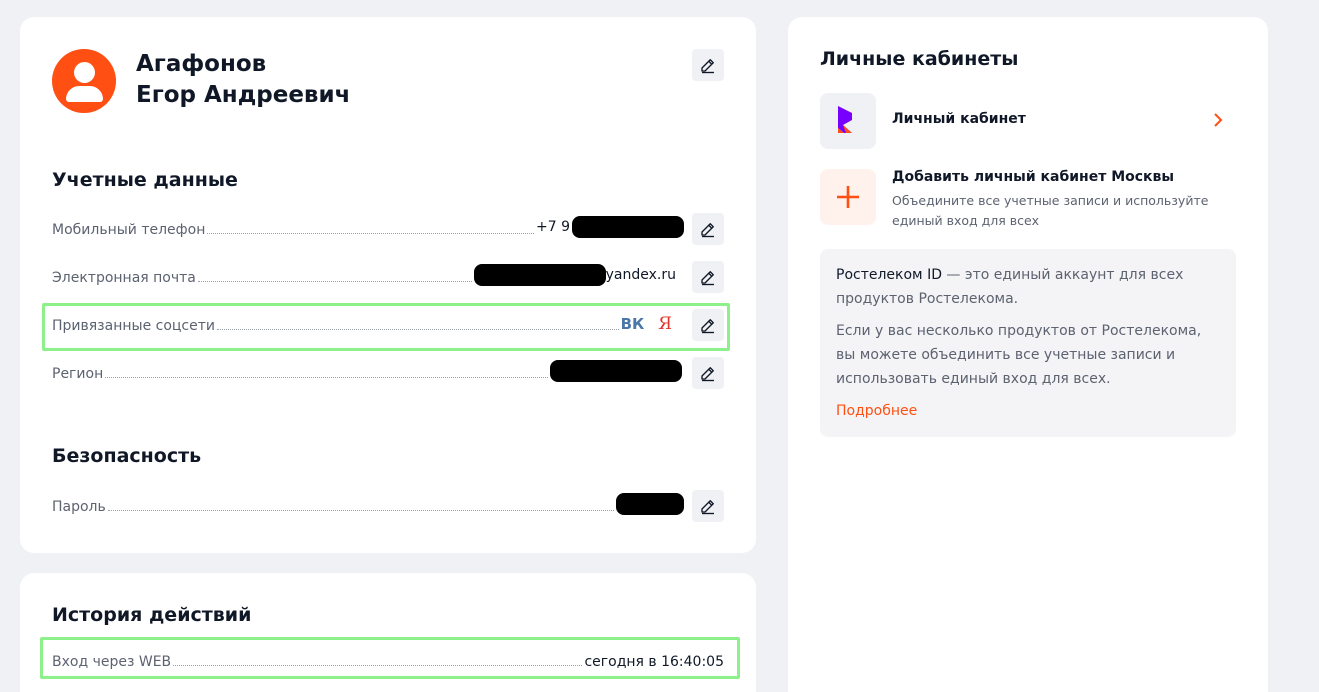 Image resolution: width=1319 pixels, height=692 pixels. What do you see at coordinates (574, 275) in the screenshot?
I see `email-value: yandex.ru` at bounding box center [574, 275].